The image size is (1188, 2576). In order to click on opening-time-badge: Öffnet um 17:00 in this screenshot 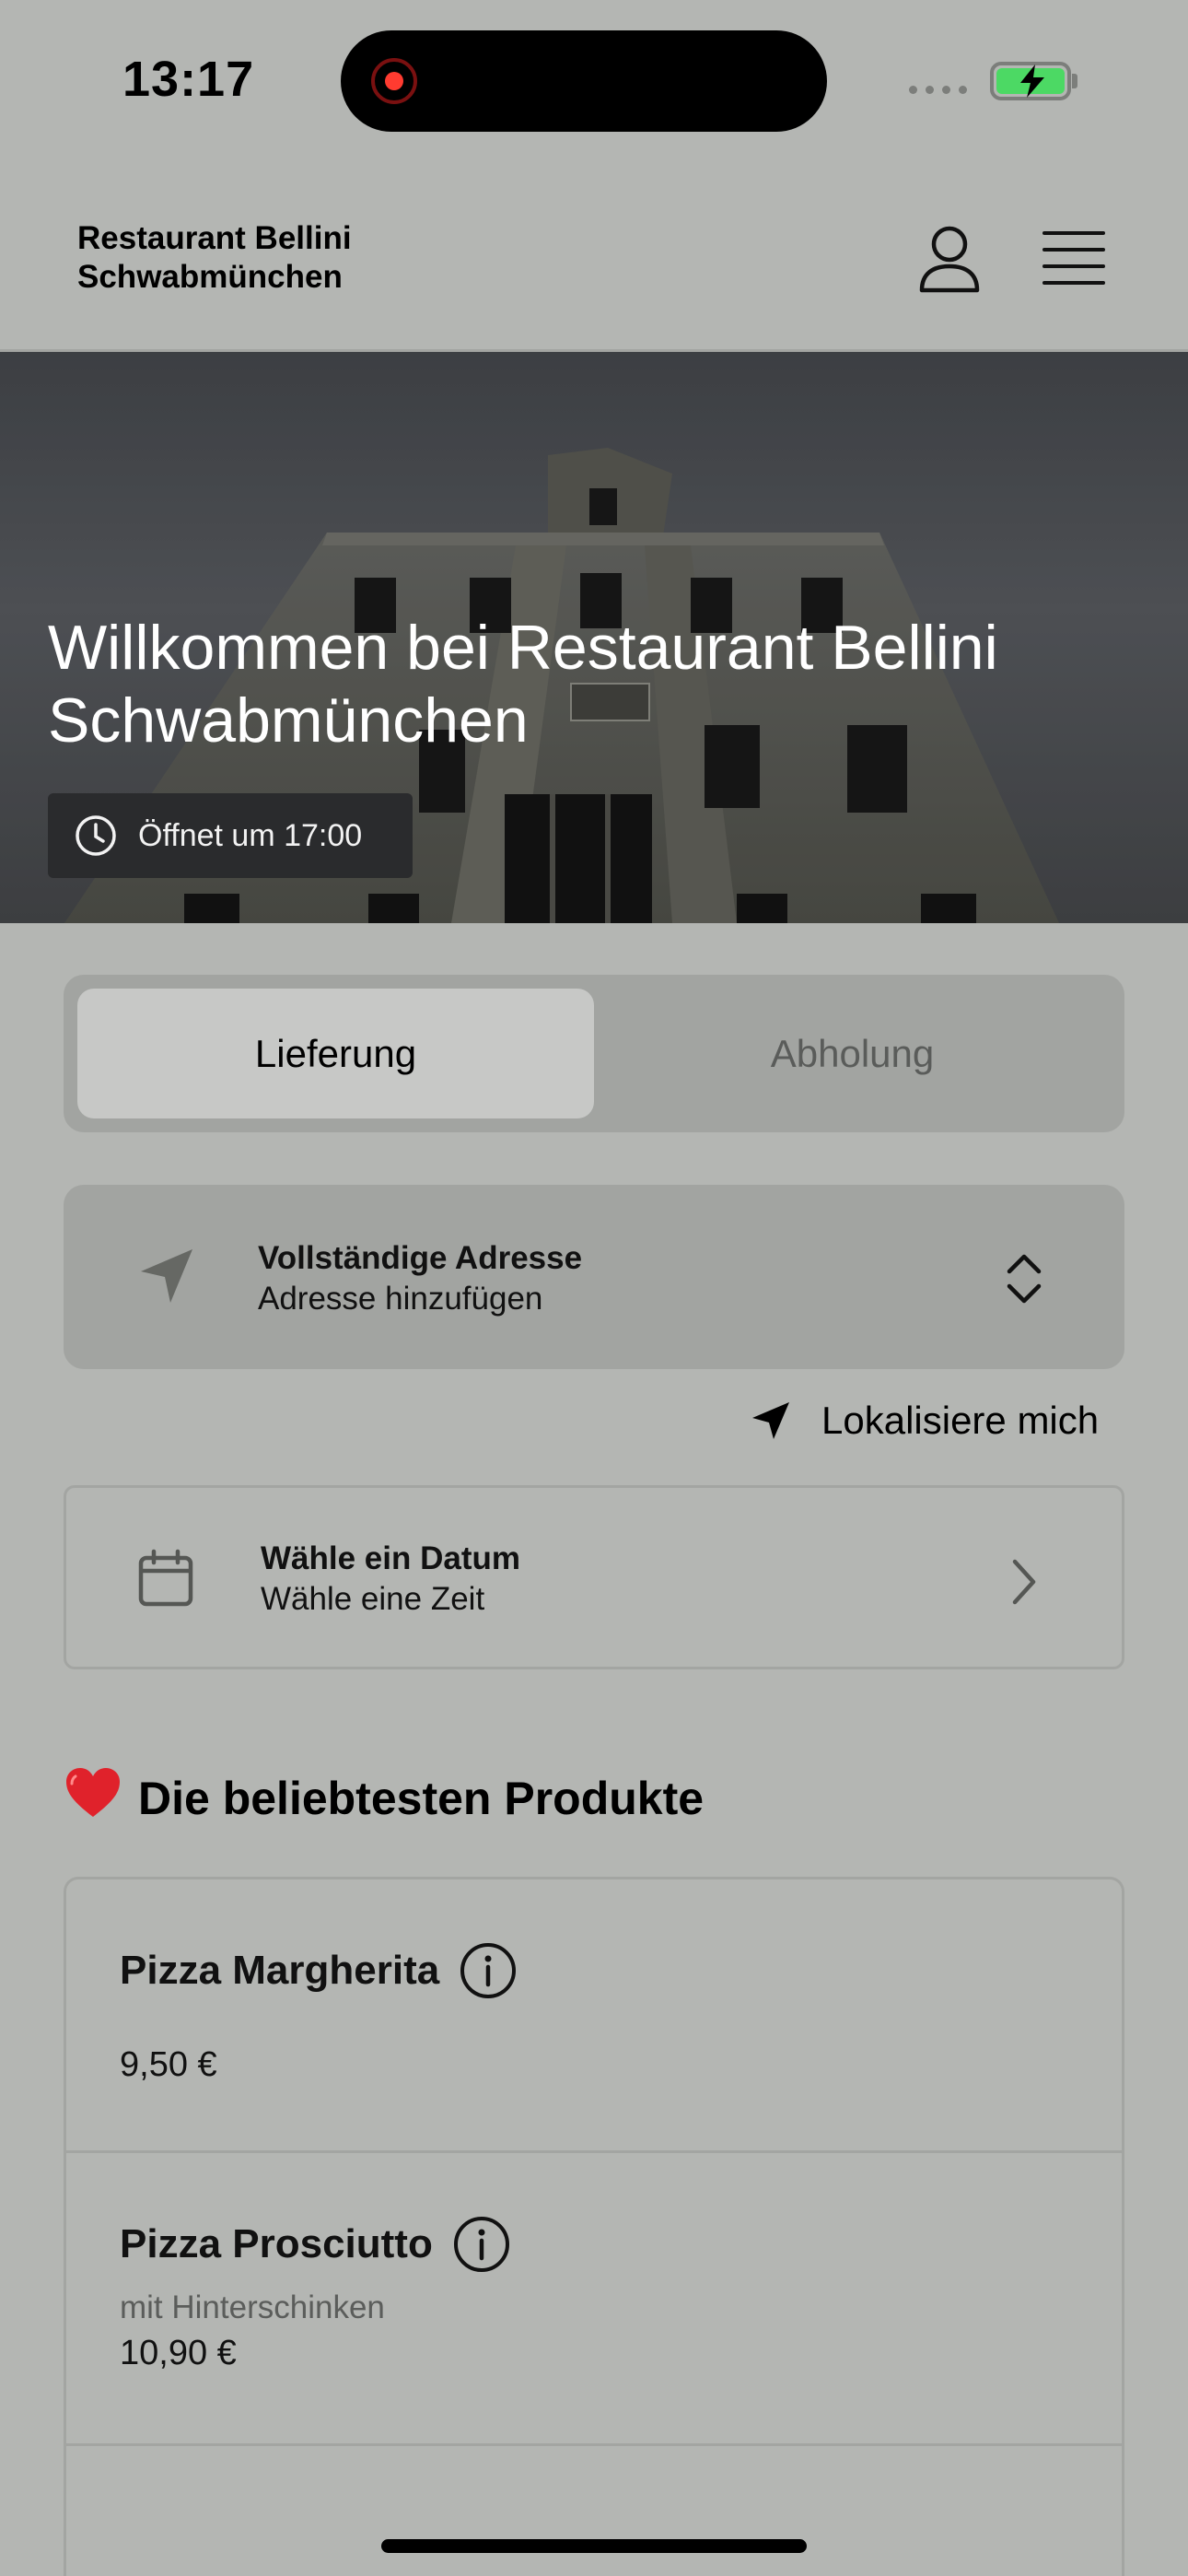, I will do `click(230, 835)`.